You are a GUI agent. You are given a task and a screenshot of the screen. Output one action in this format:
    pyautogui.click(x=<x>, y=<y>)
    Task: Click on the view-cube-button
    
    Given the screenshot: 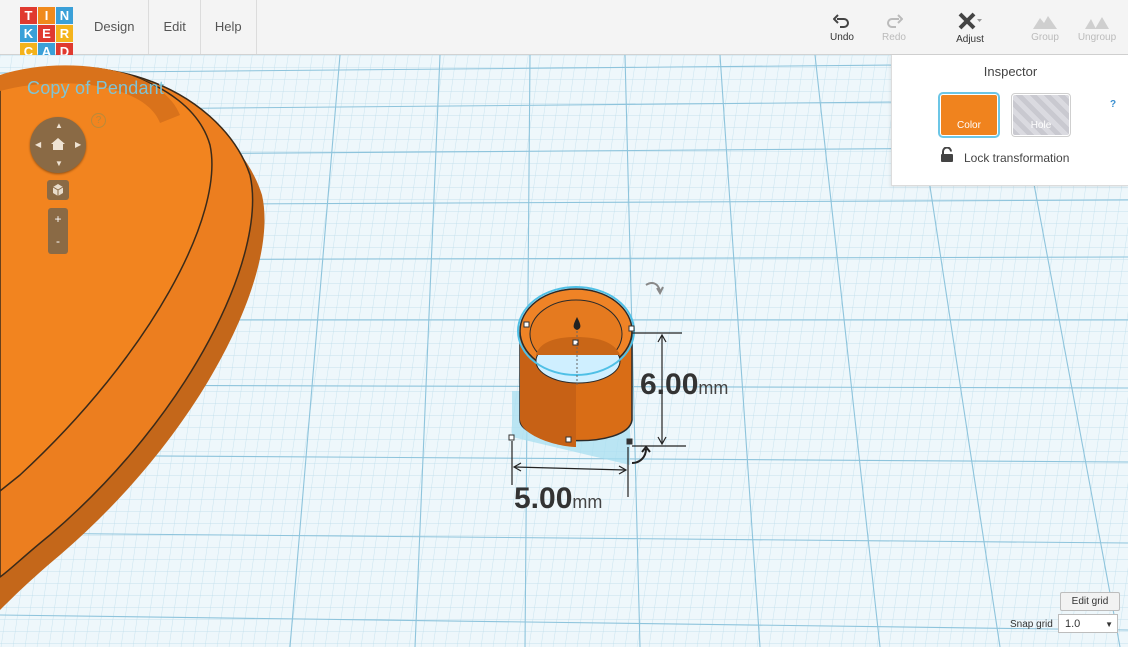 What is the action you would take?
    pyautogui.click(x=58, y=190)
    